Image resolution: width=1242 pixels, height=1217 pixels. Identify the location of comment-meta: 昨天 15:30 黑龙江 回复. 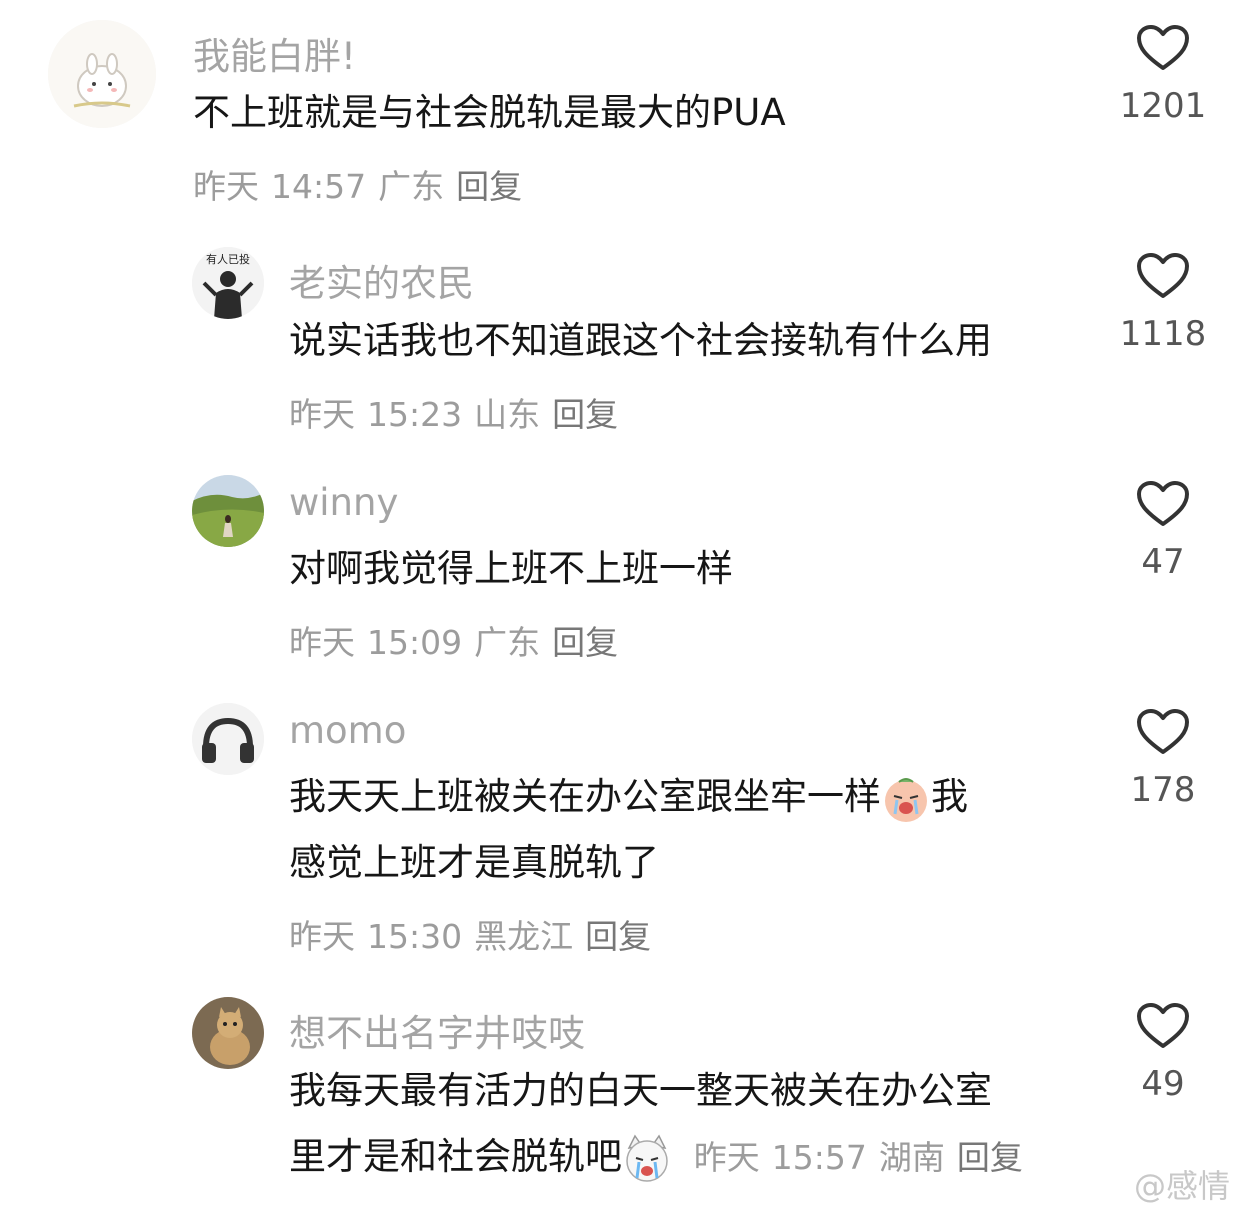
(476, 934).